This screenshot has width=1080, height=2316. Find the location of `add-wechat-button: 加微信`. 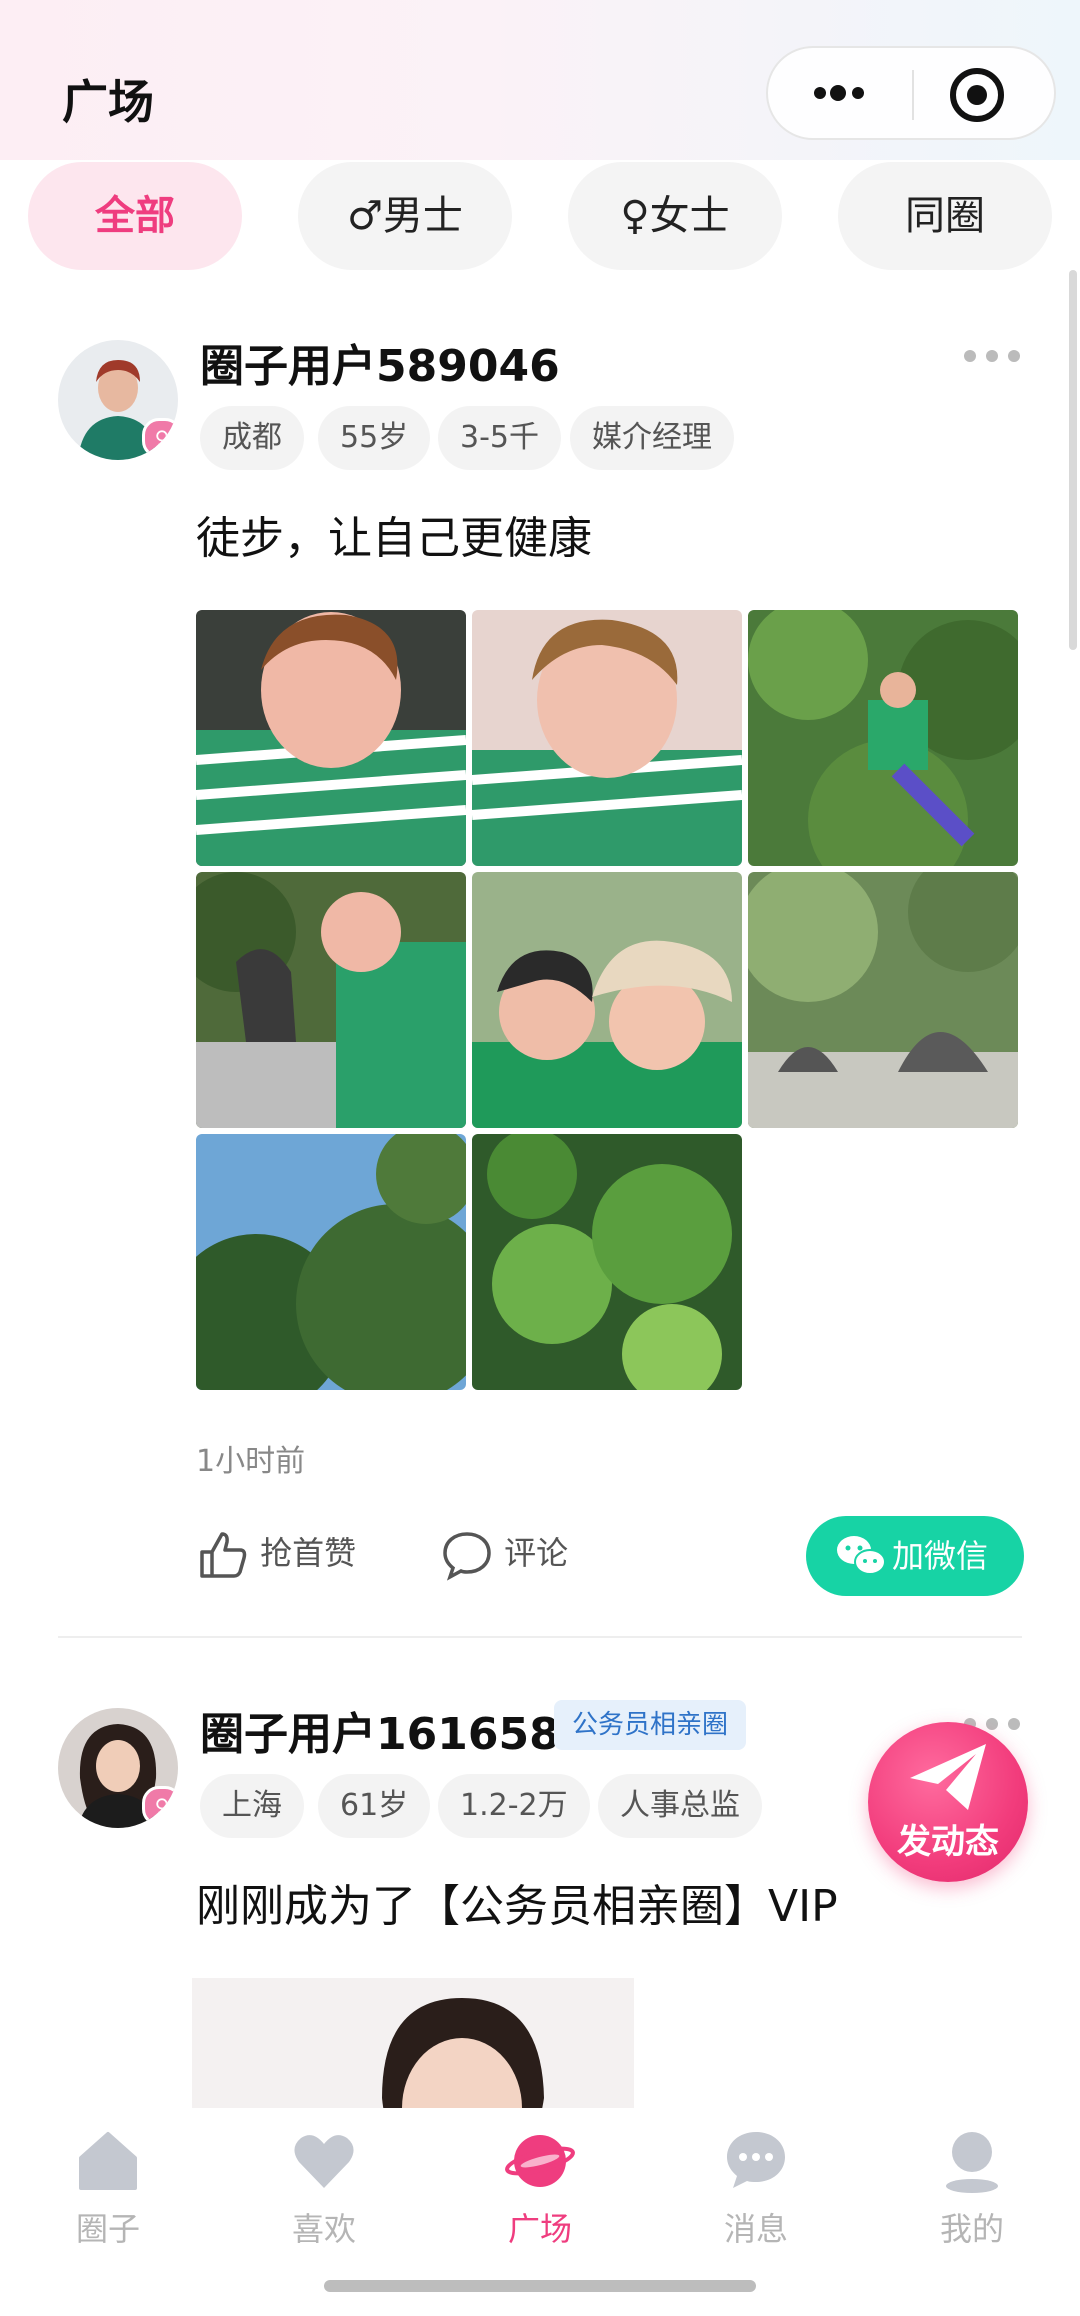

add-wechat-button: 加微信 is located at coordinates (915, 1556).